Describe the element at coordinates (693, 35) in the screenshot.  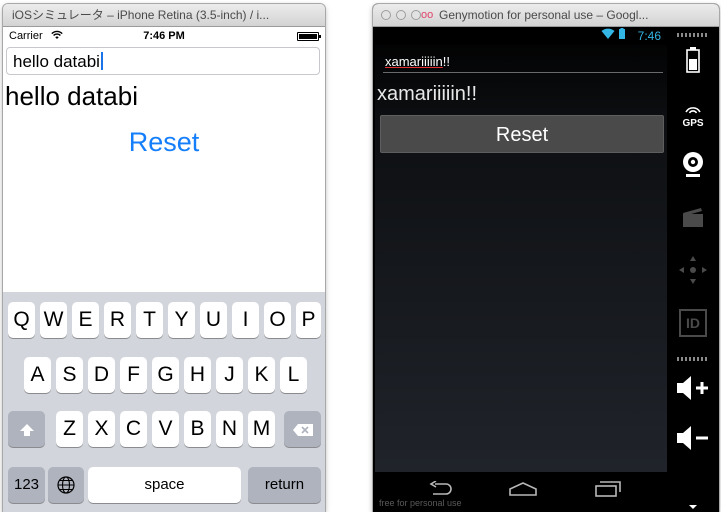
I see `sidebar-grip-top` at that location.